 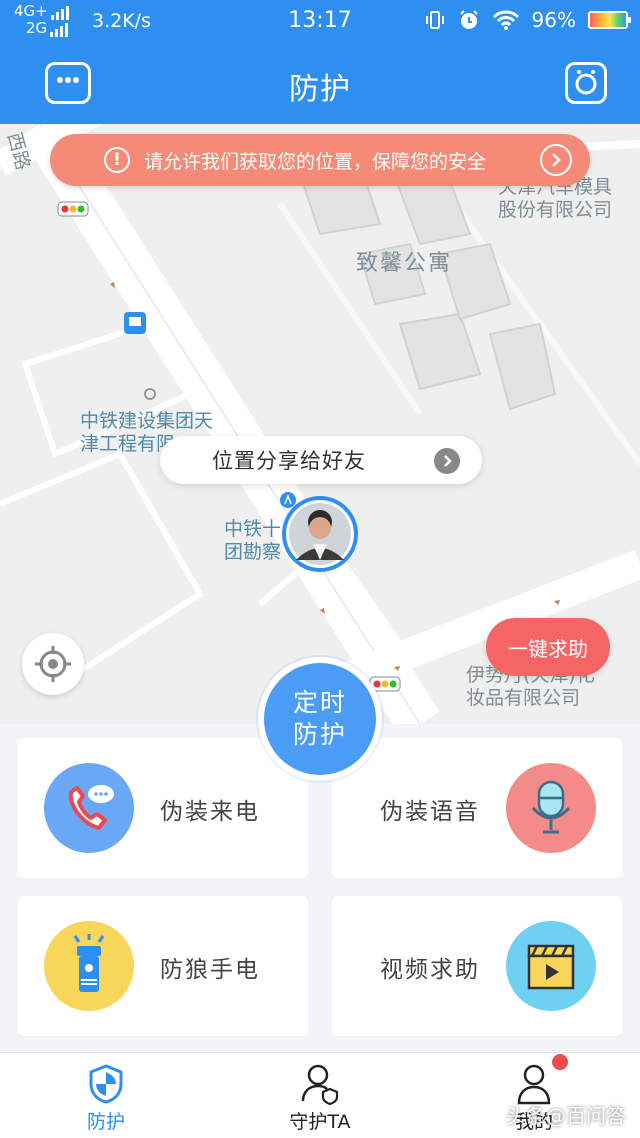 What do you see at coordinates (534, 1084) in the screenshot?
I see `person-icon` at bounding box center [534, 1084].